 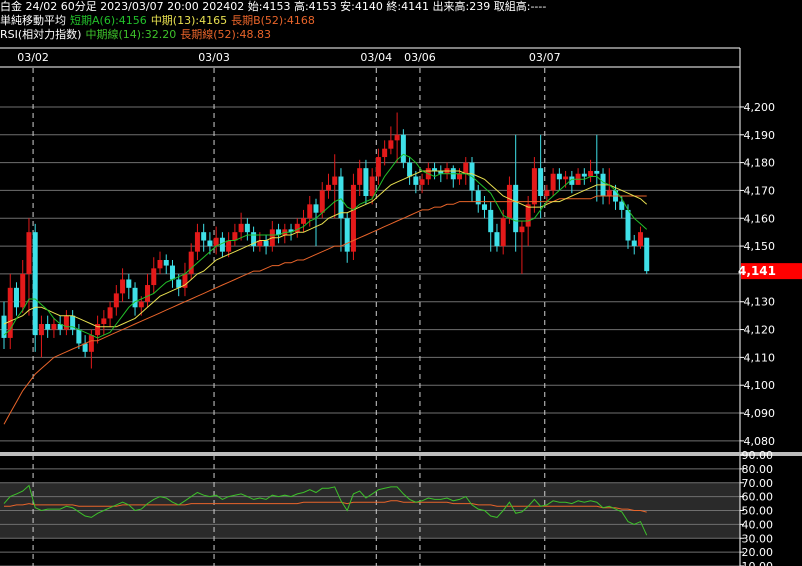 What do you see at coordinates (189, 20) in the screenshot?
I see `ma-legend-mid: 中期(13):4165` at bounding box center [189, 20].